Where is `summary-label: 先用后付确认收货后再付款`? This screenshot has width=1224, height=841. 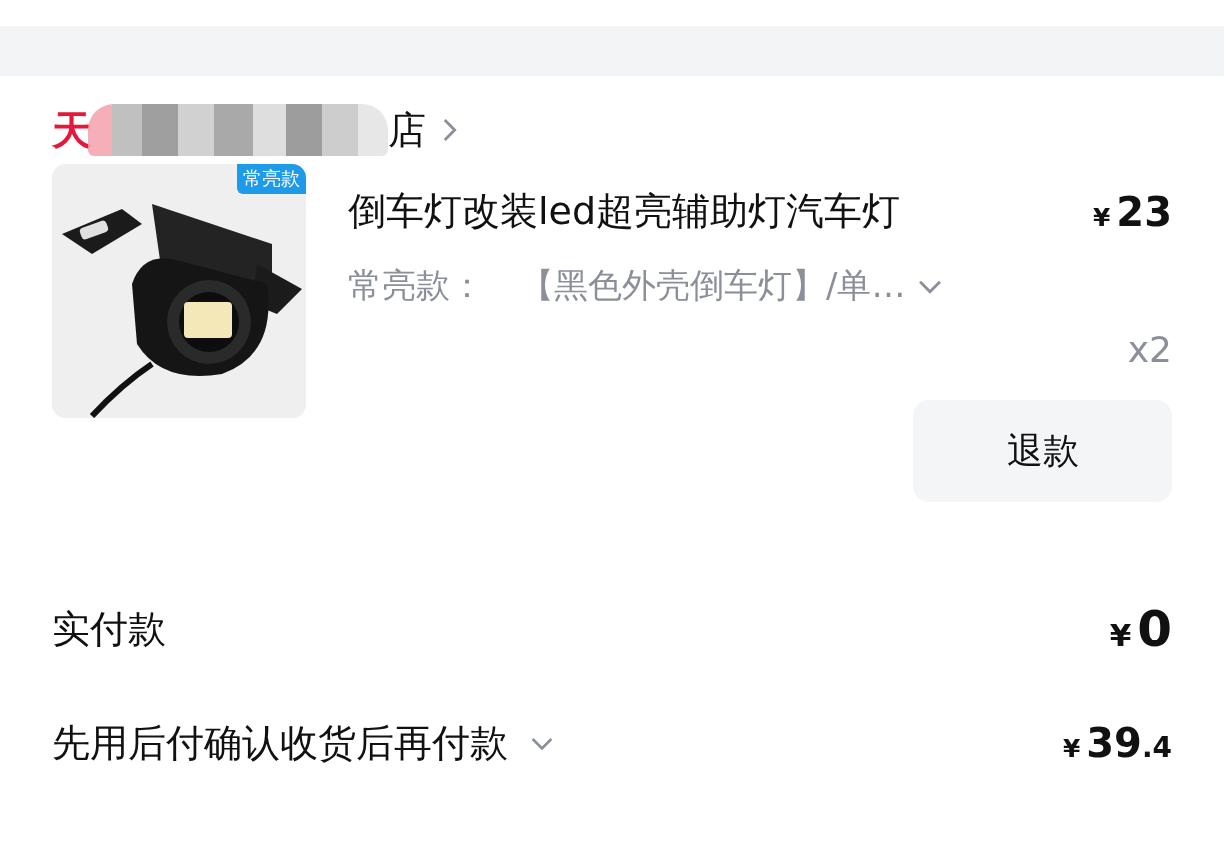 summary-label: 先用后付确认收货后再付款 is located at coordinates (280, 743).